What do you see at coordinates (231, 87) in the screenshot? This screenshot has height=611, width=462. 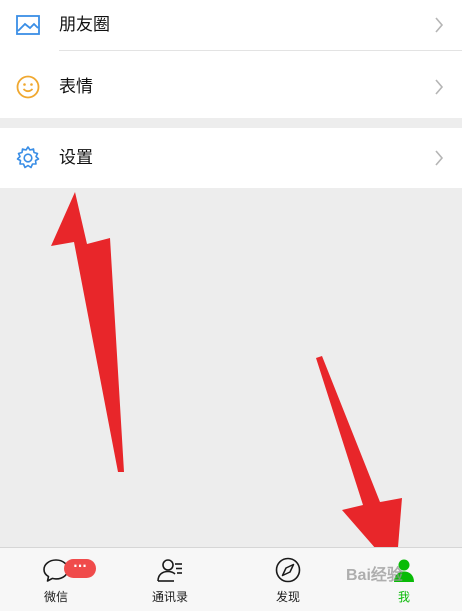 I see `menu-item-stickers: 表情` at bounding box center [231, 87].